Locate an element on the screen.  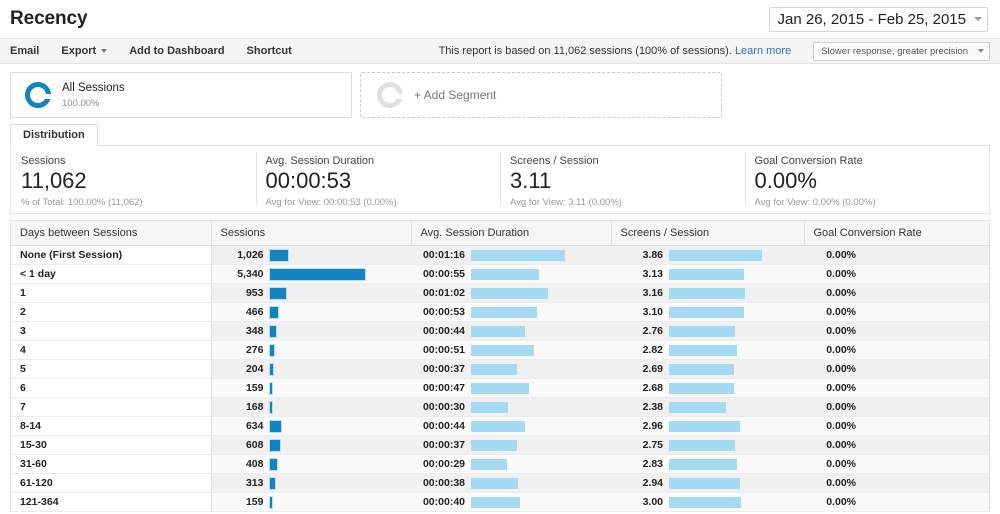
cell-avg-session-duration: 00:00:29 is located at coordinates (511, 464).